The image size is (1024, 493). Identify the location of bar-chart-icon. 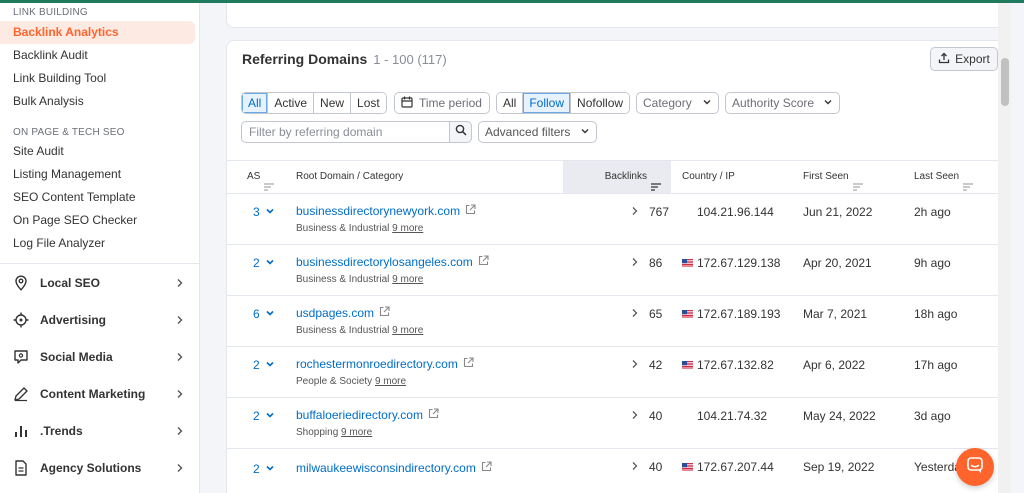
(21, 431).